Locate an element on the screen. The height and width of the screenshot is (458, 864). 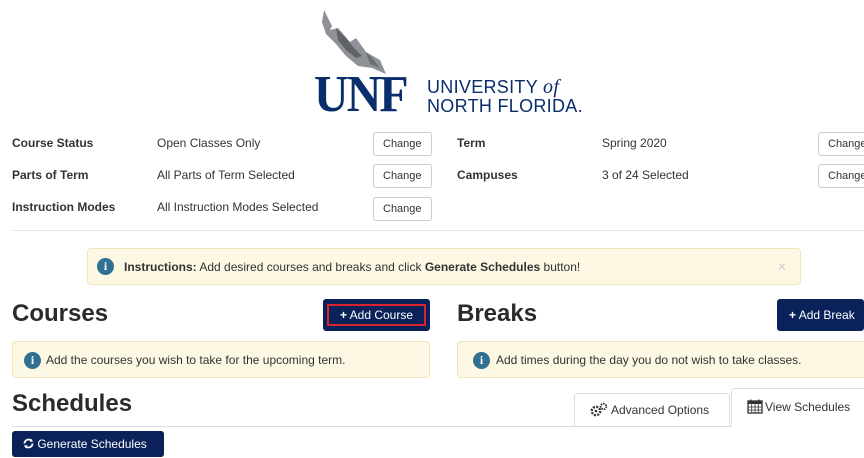
course-status-change-button: Change is located at coordinates (402, 144).